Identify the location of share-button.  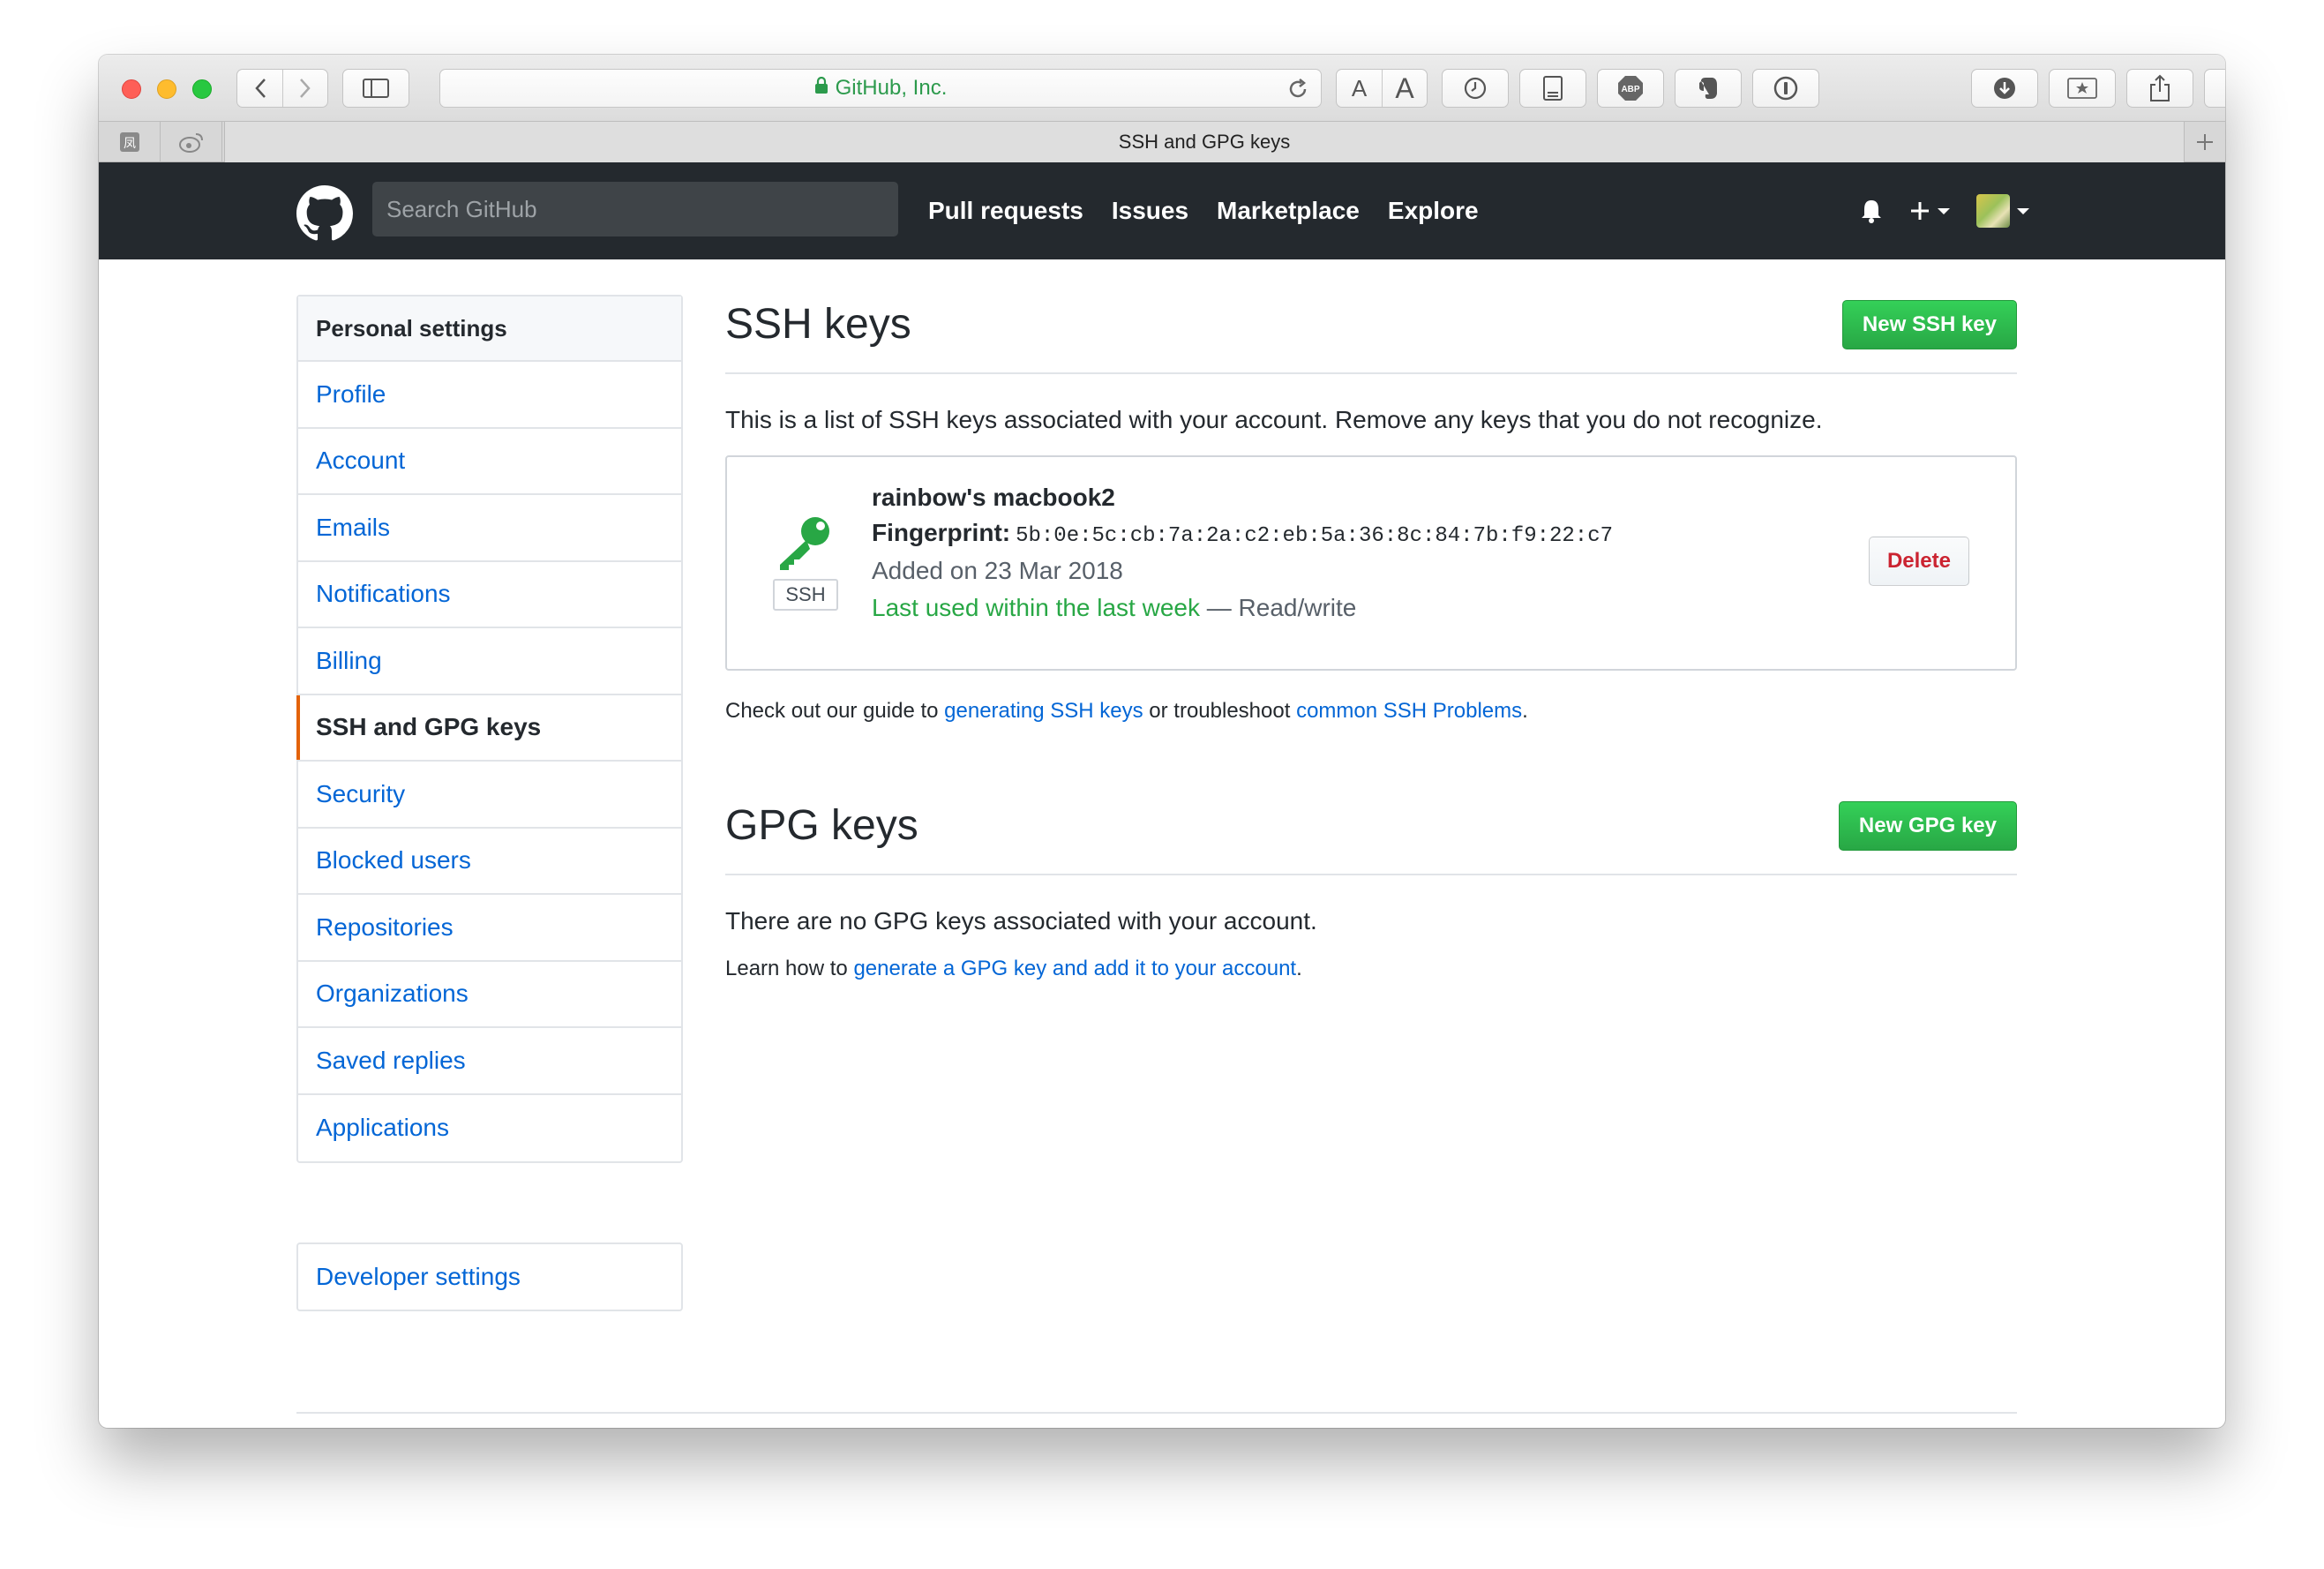
(2159, 88).